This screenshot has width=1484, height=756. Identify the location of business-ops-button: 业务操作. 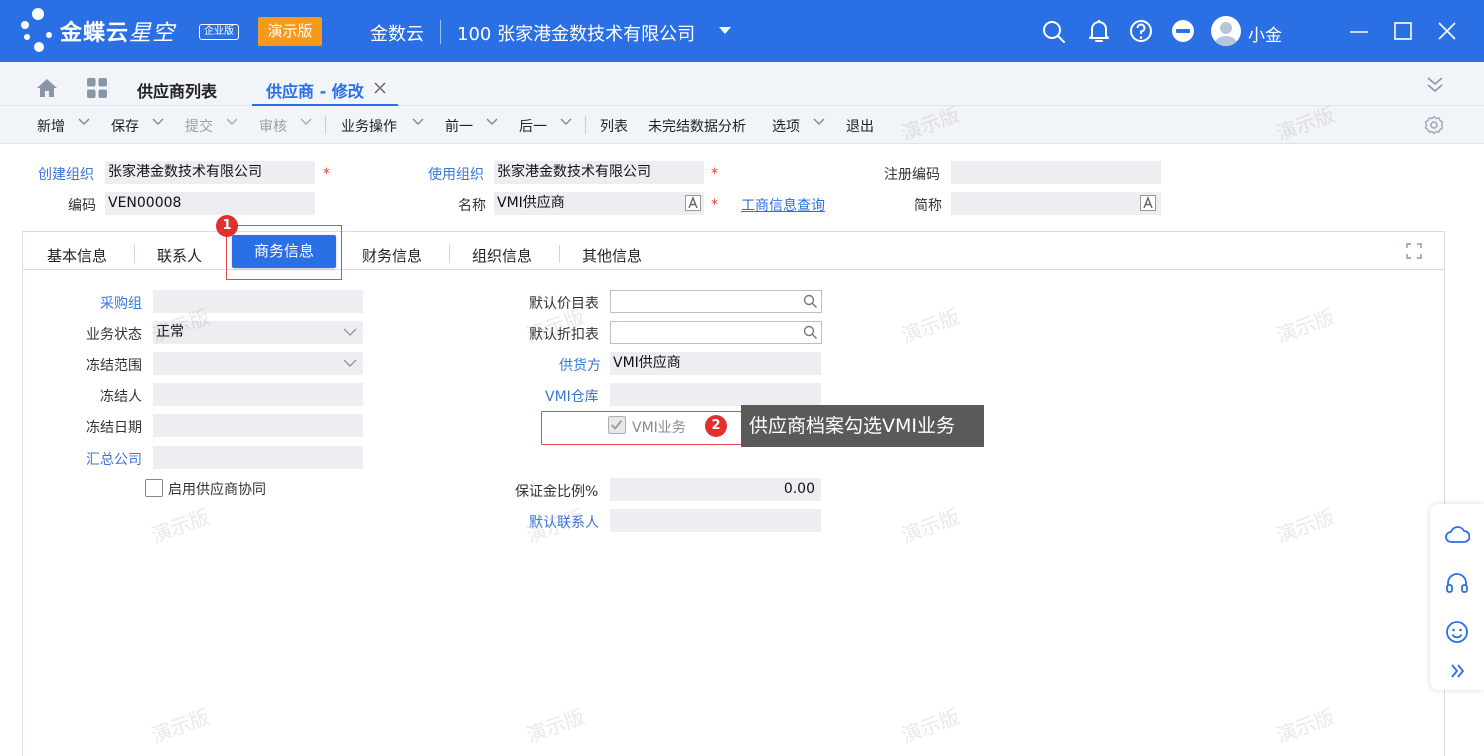
(369, 126).